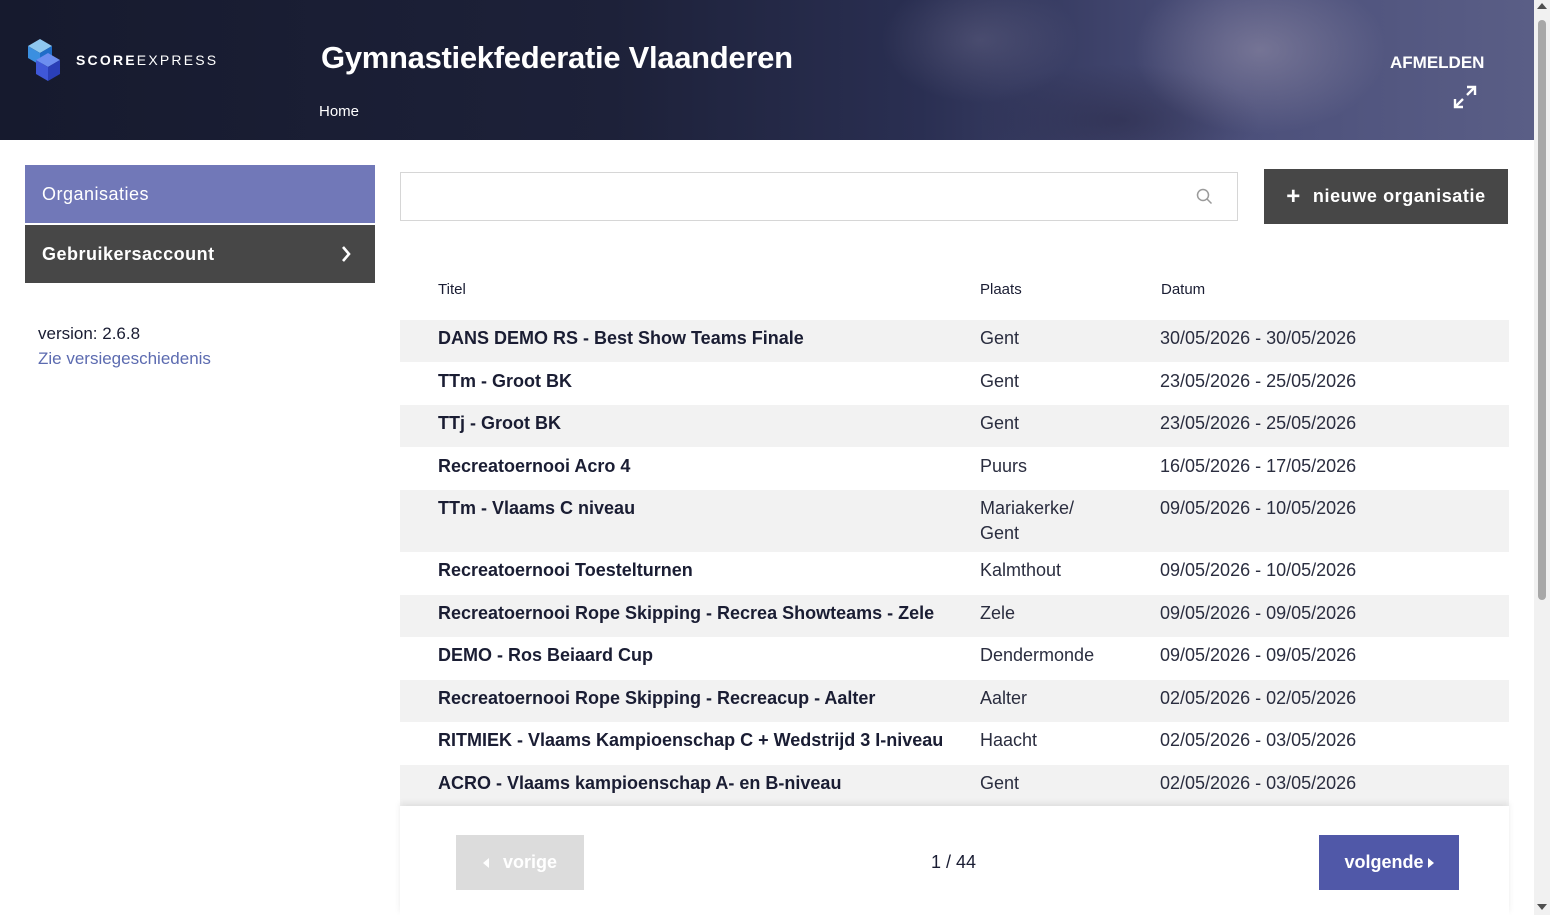 The height and width of the screenshot is (915, 1550). What do you see at coordinates (557, 57) in the screenshot?
I see `page-title: Gymnastiekfederatie Vlaanderen` at bounding box center [557, 57].